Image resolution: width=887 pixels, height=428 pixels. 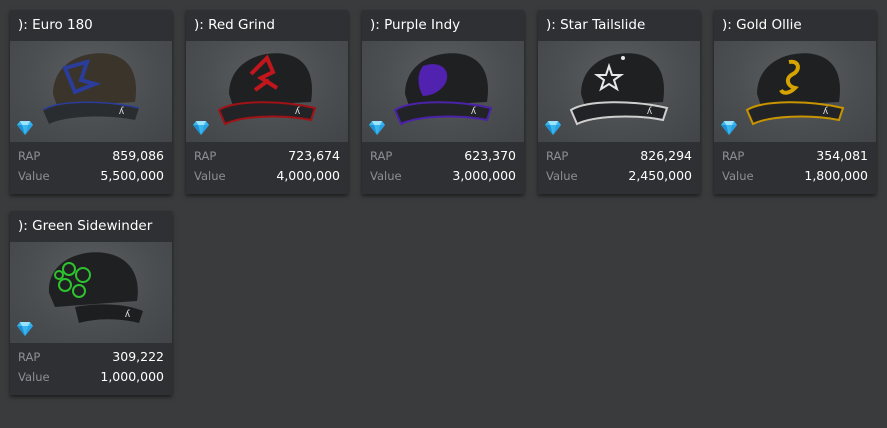 What do you see at coordinates (619, 25) in the screenshot?
I see `item-name: ): Star Tailslide` at bounding box center [619, 25].